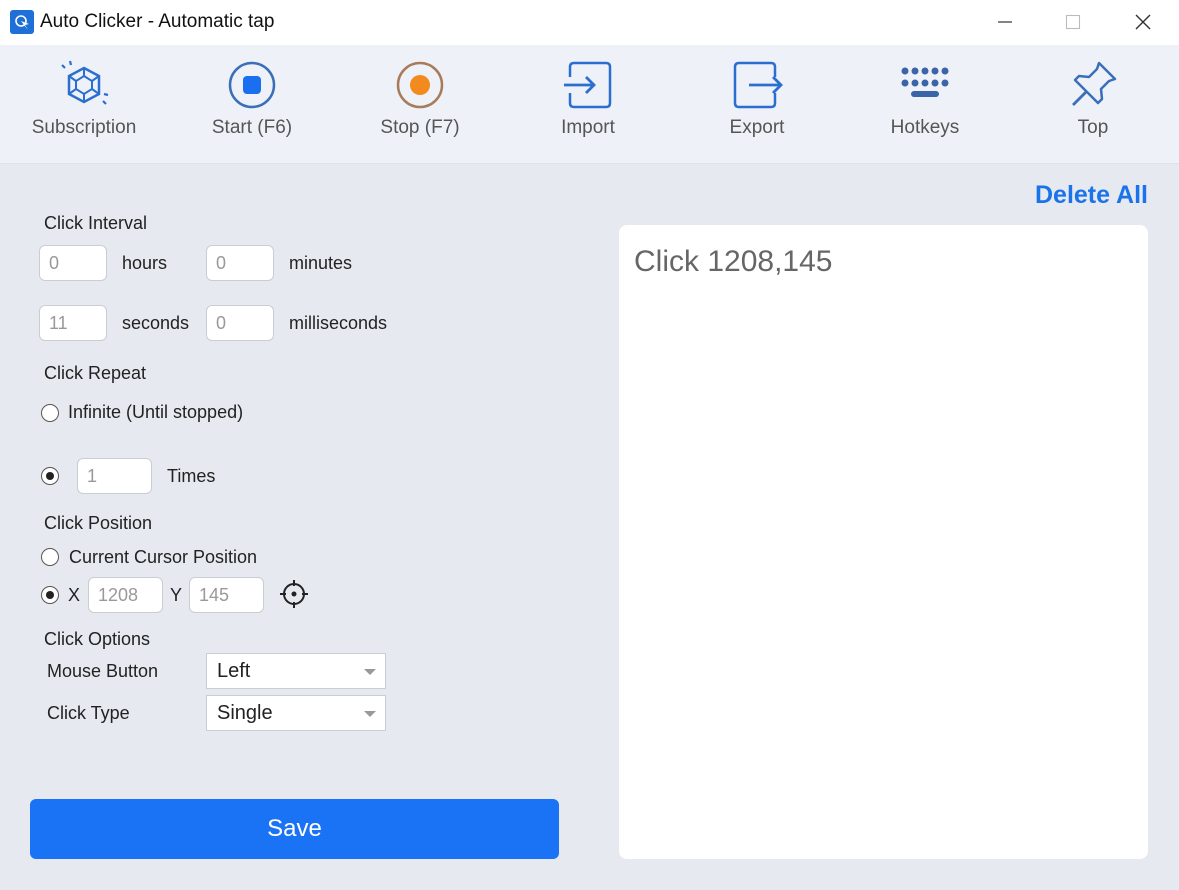 The height and width of the screenshot is (890, 1179). I want to click on crosshair-pick-button, so click(294, 594).